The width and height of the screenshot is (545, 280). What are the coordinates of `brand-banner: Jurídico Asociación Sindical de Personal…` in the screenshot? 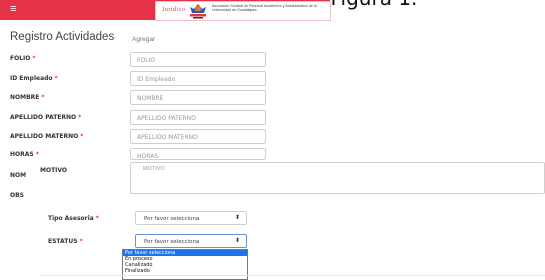 It's located at (243, 11).